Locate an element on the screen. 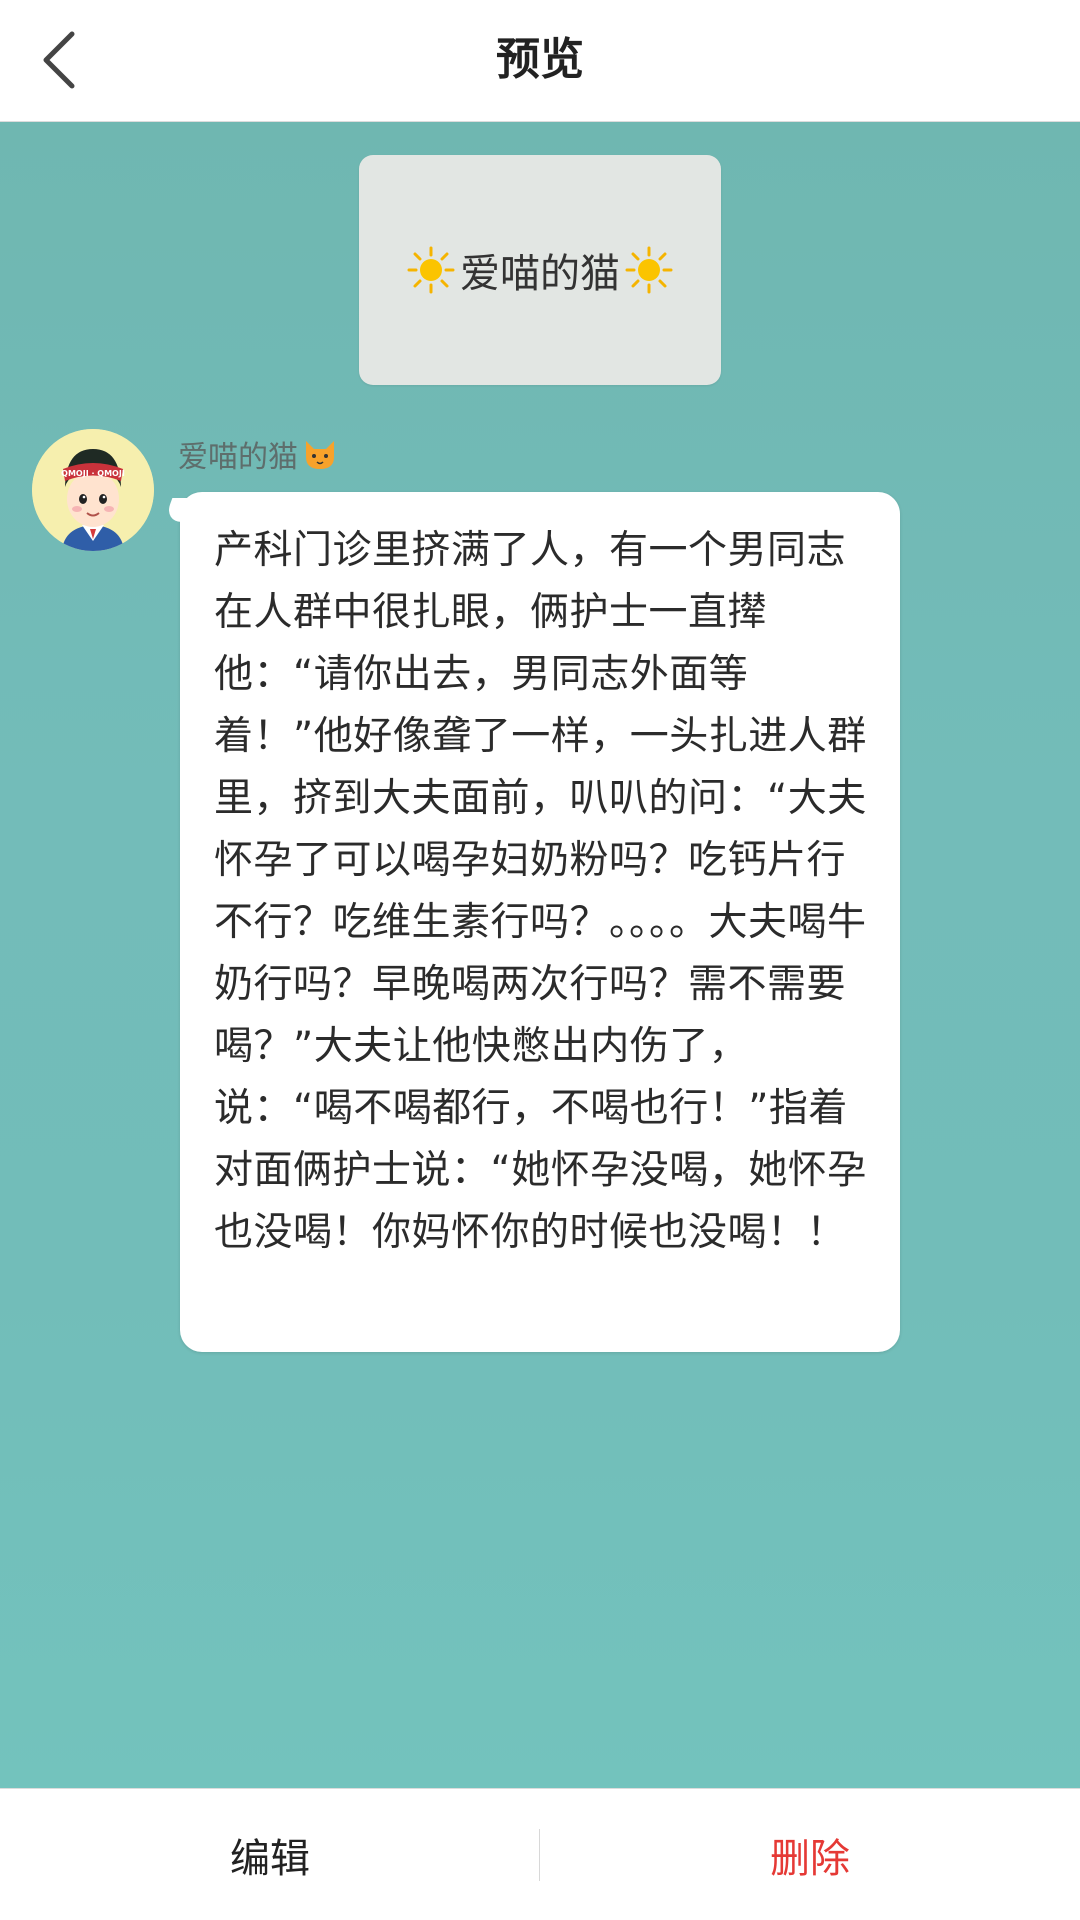  avatar-headband-text: QMOJI · QMOJI is located at coordinates (93, 473).